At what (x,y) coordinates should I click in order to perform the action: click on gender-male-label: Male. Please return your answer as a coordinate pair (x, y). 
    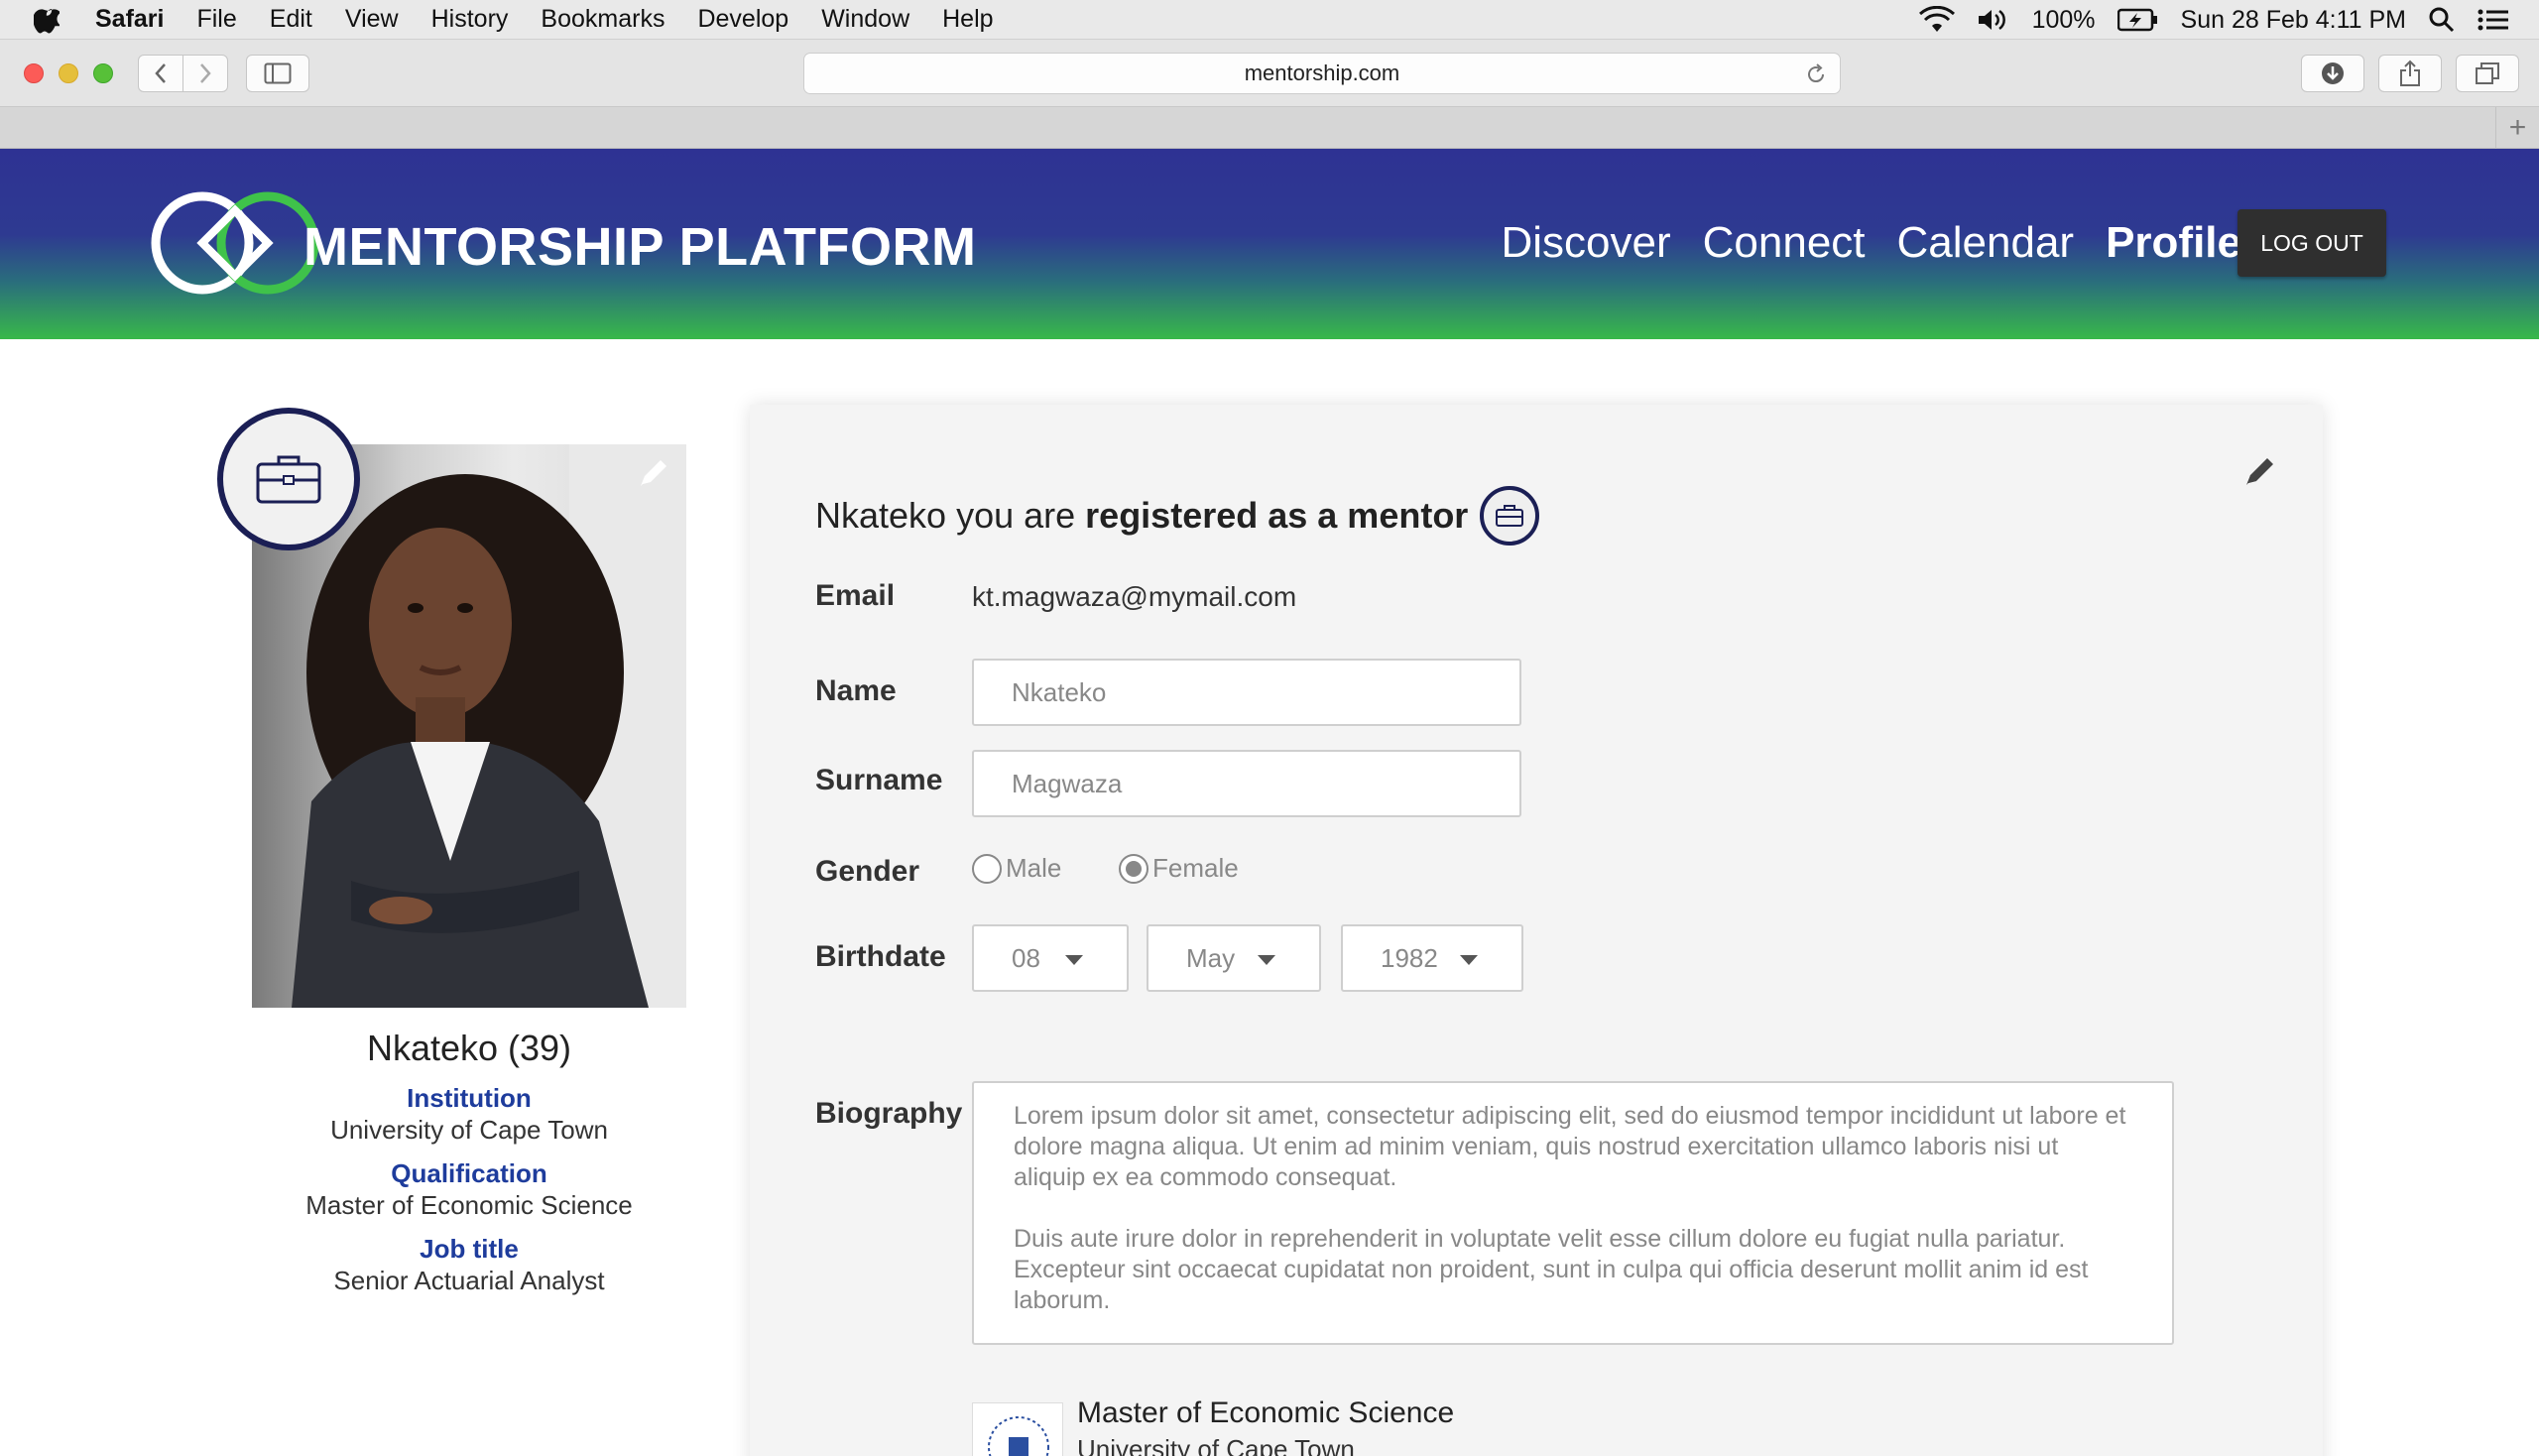
    Looking at the image, I should click on (1034, 868).